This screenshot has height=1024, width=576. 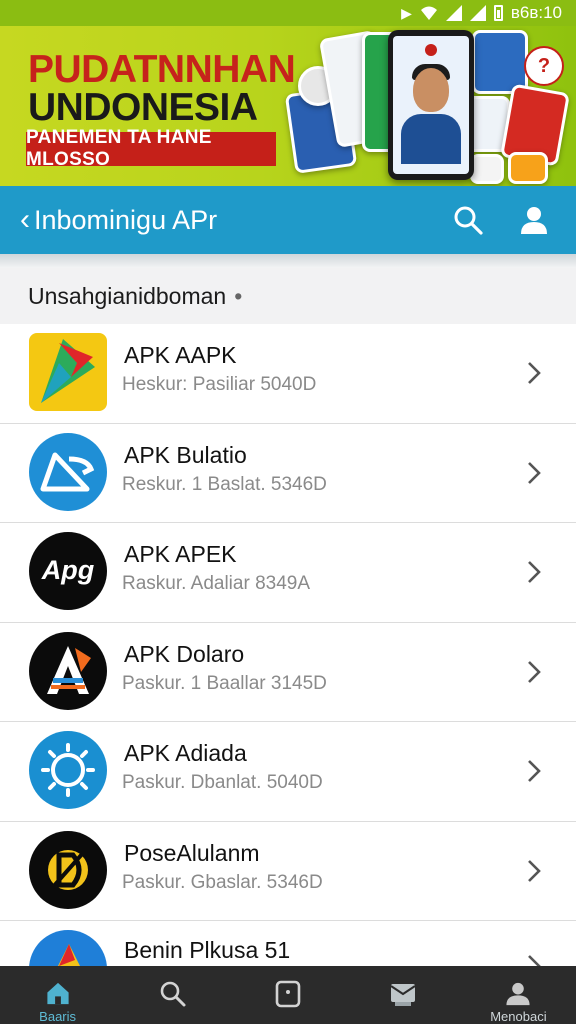 What do you see at coordinates (68, 670) in the screenshot?
I see `a-letter-app-icon` at bounding box center [68, 670].